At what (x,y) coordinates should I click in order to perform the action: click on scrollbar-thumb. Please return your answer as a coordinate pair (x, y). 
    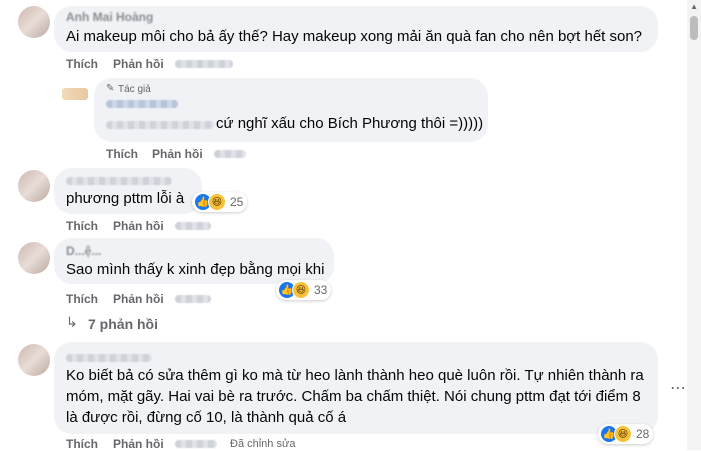
    Looking at the image, I should click on (694, 28).